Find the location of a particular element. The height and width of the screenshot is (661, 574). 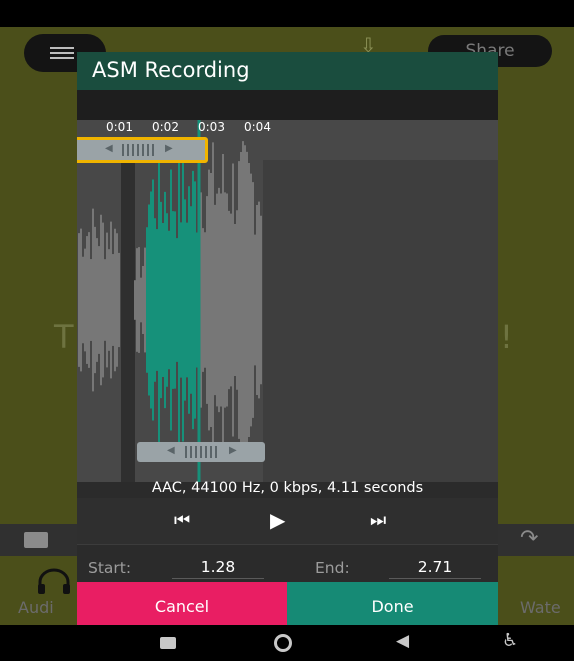

background-label-audio: Audi is located at coordinates (36, 607).